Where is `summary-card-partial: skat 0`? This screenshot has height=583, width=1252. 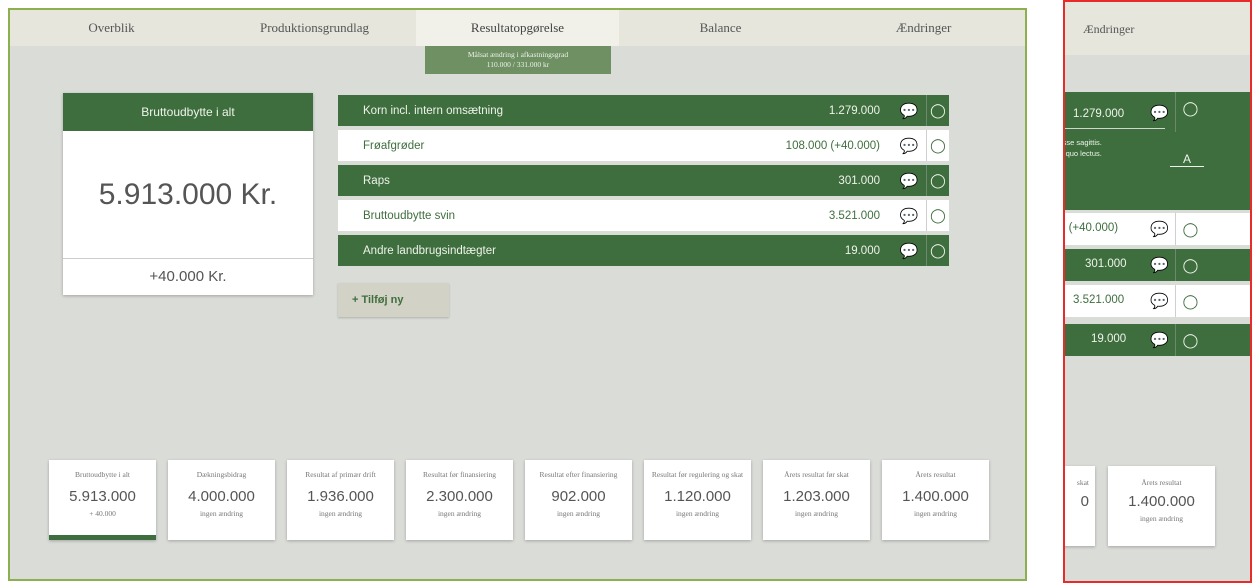 summary-card-partial: skat 0 is located at coordinates (1080, 506).